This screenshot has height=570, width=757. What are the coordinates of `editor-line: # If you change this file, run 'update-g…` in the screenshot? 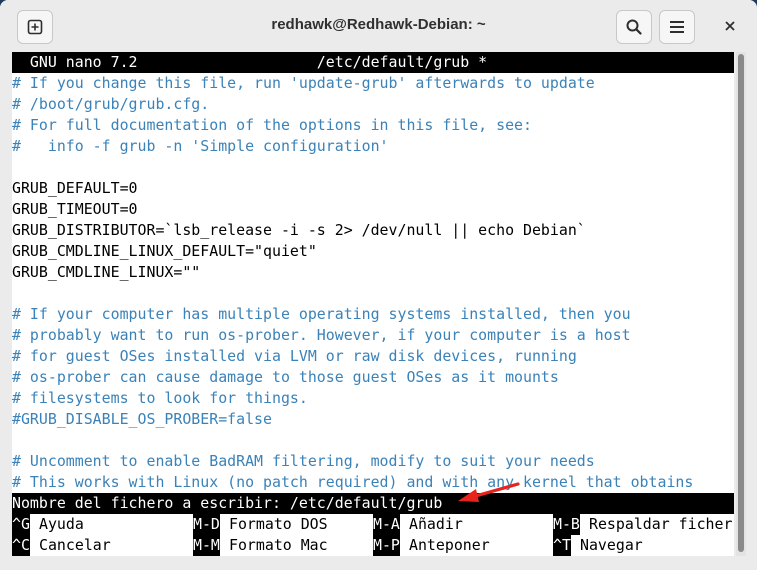 It's located at (303, 83).